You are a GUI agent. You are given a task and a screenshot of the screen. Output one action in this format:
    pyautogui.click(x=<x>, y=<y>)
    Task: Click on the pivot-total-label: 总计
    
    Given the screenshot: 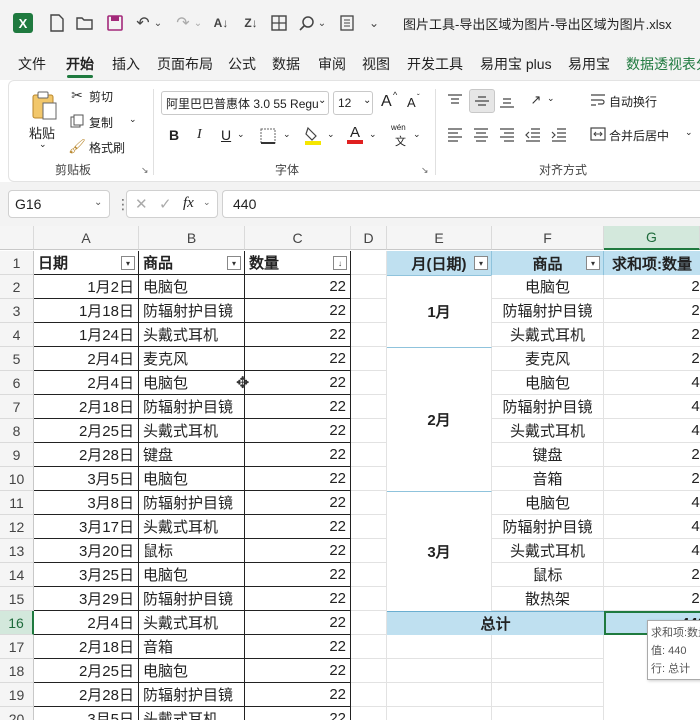 What is the action you would take?
    pyautogui.click(x=495, y=623)
    